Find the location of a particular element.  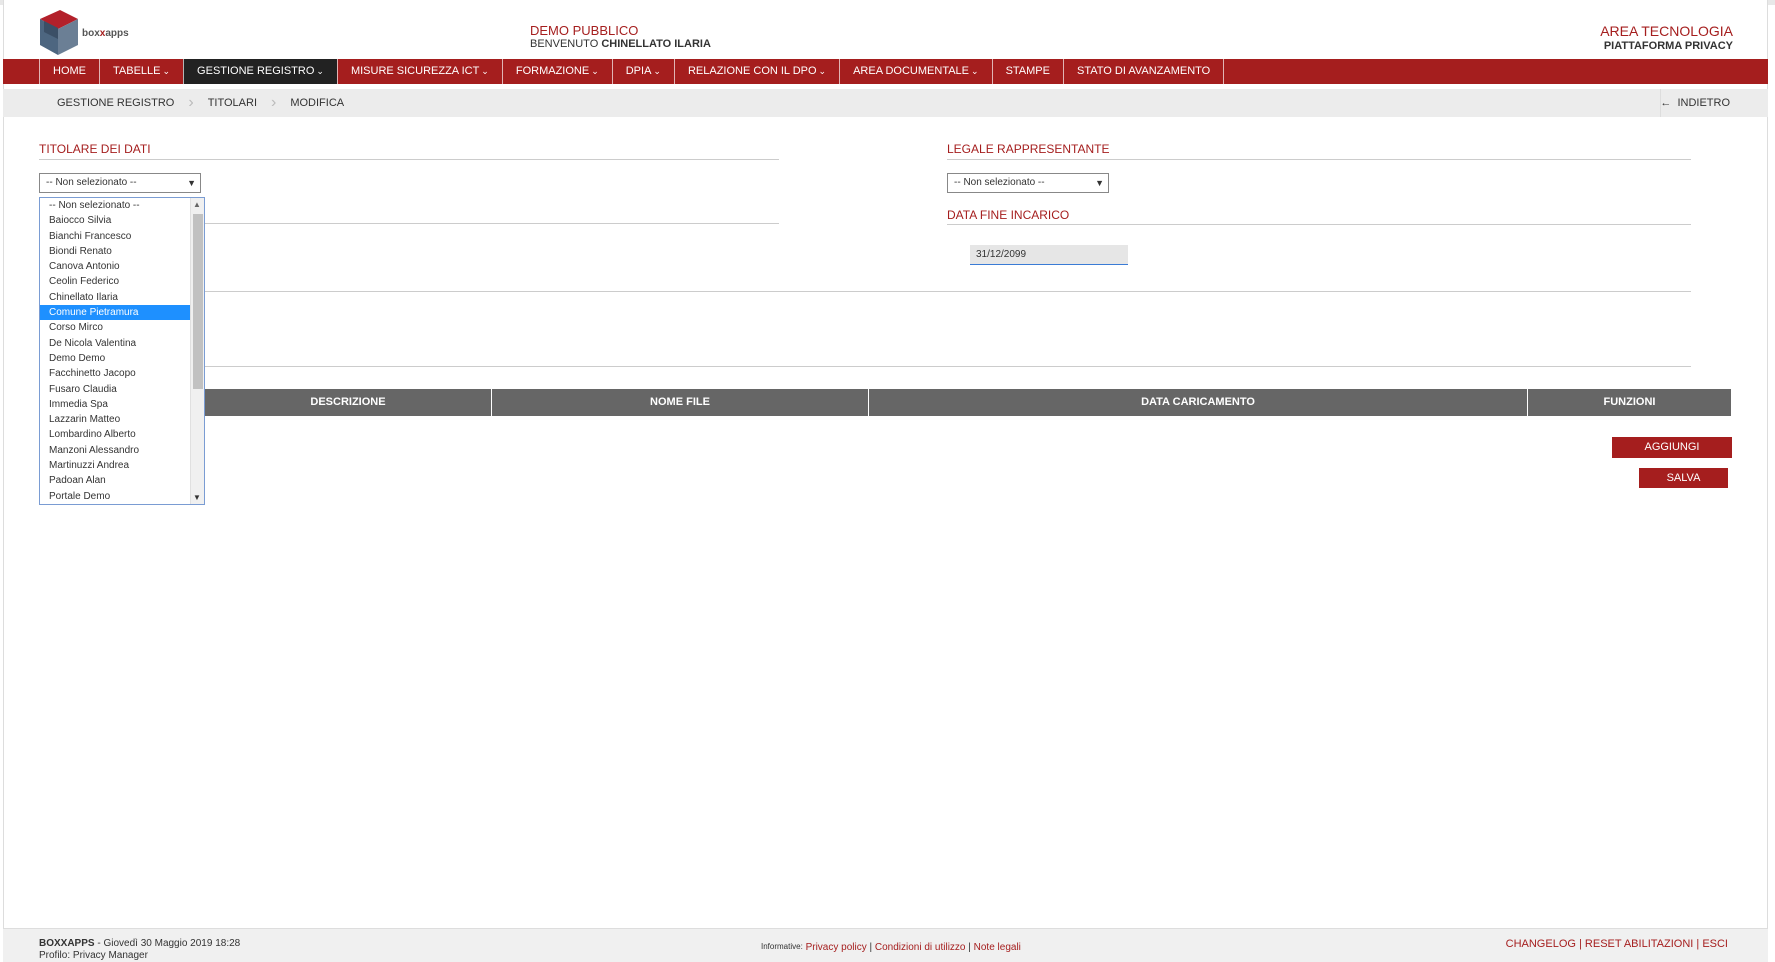

dropdown-option: Padoan Alan is located at coordinates (115, 480).